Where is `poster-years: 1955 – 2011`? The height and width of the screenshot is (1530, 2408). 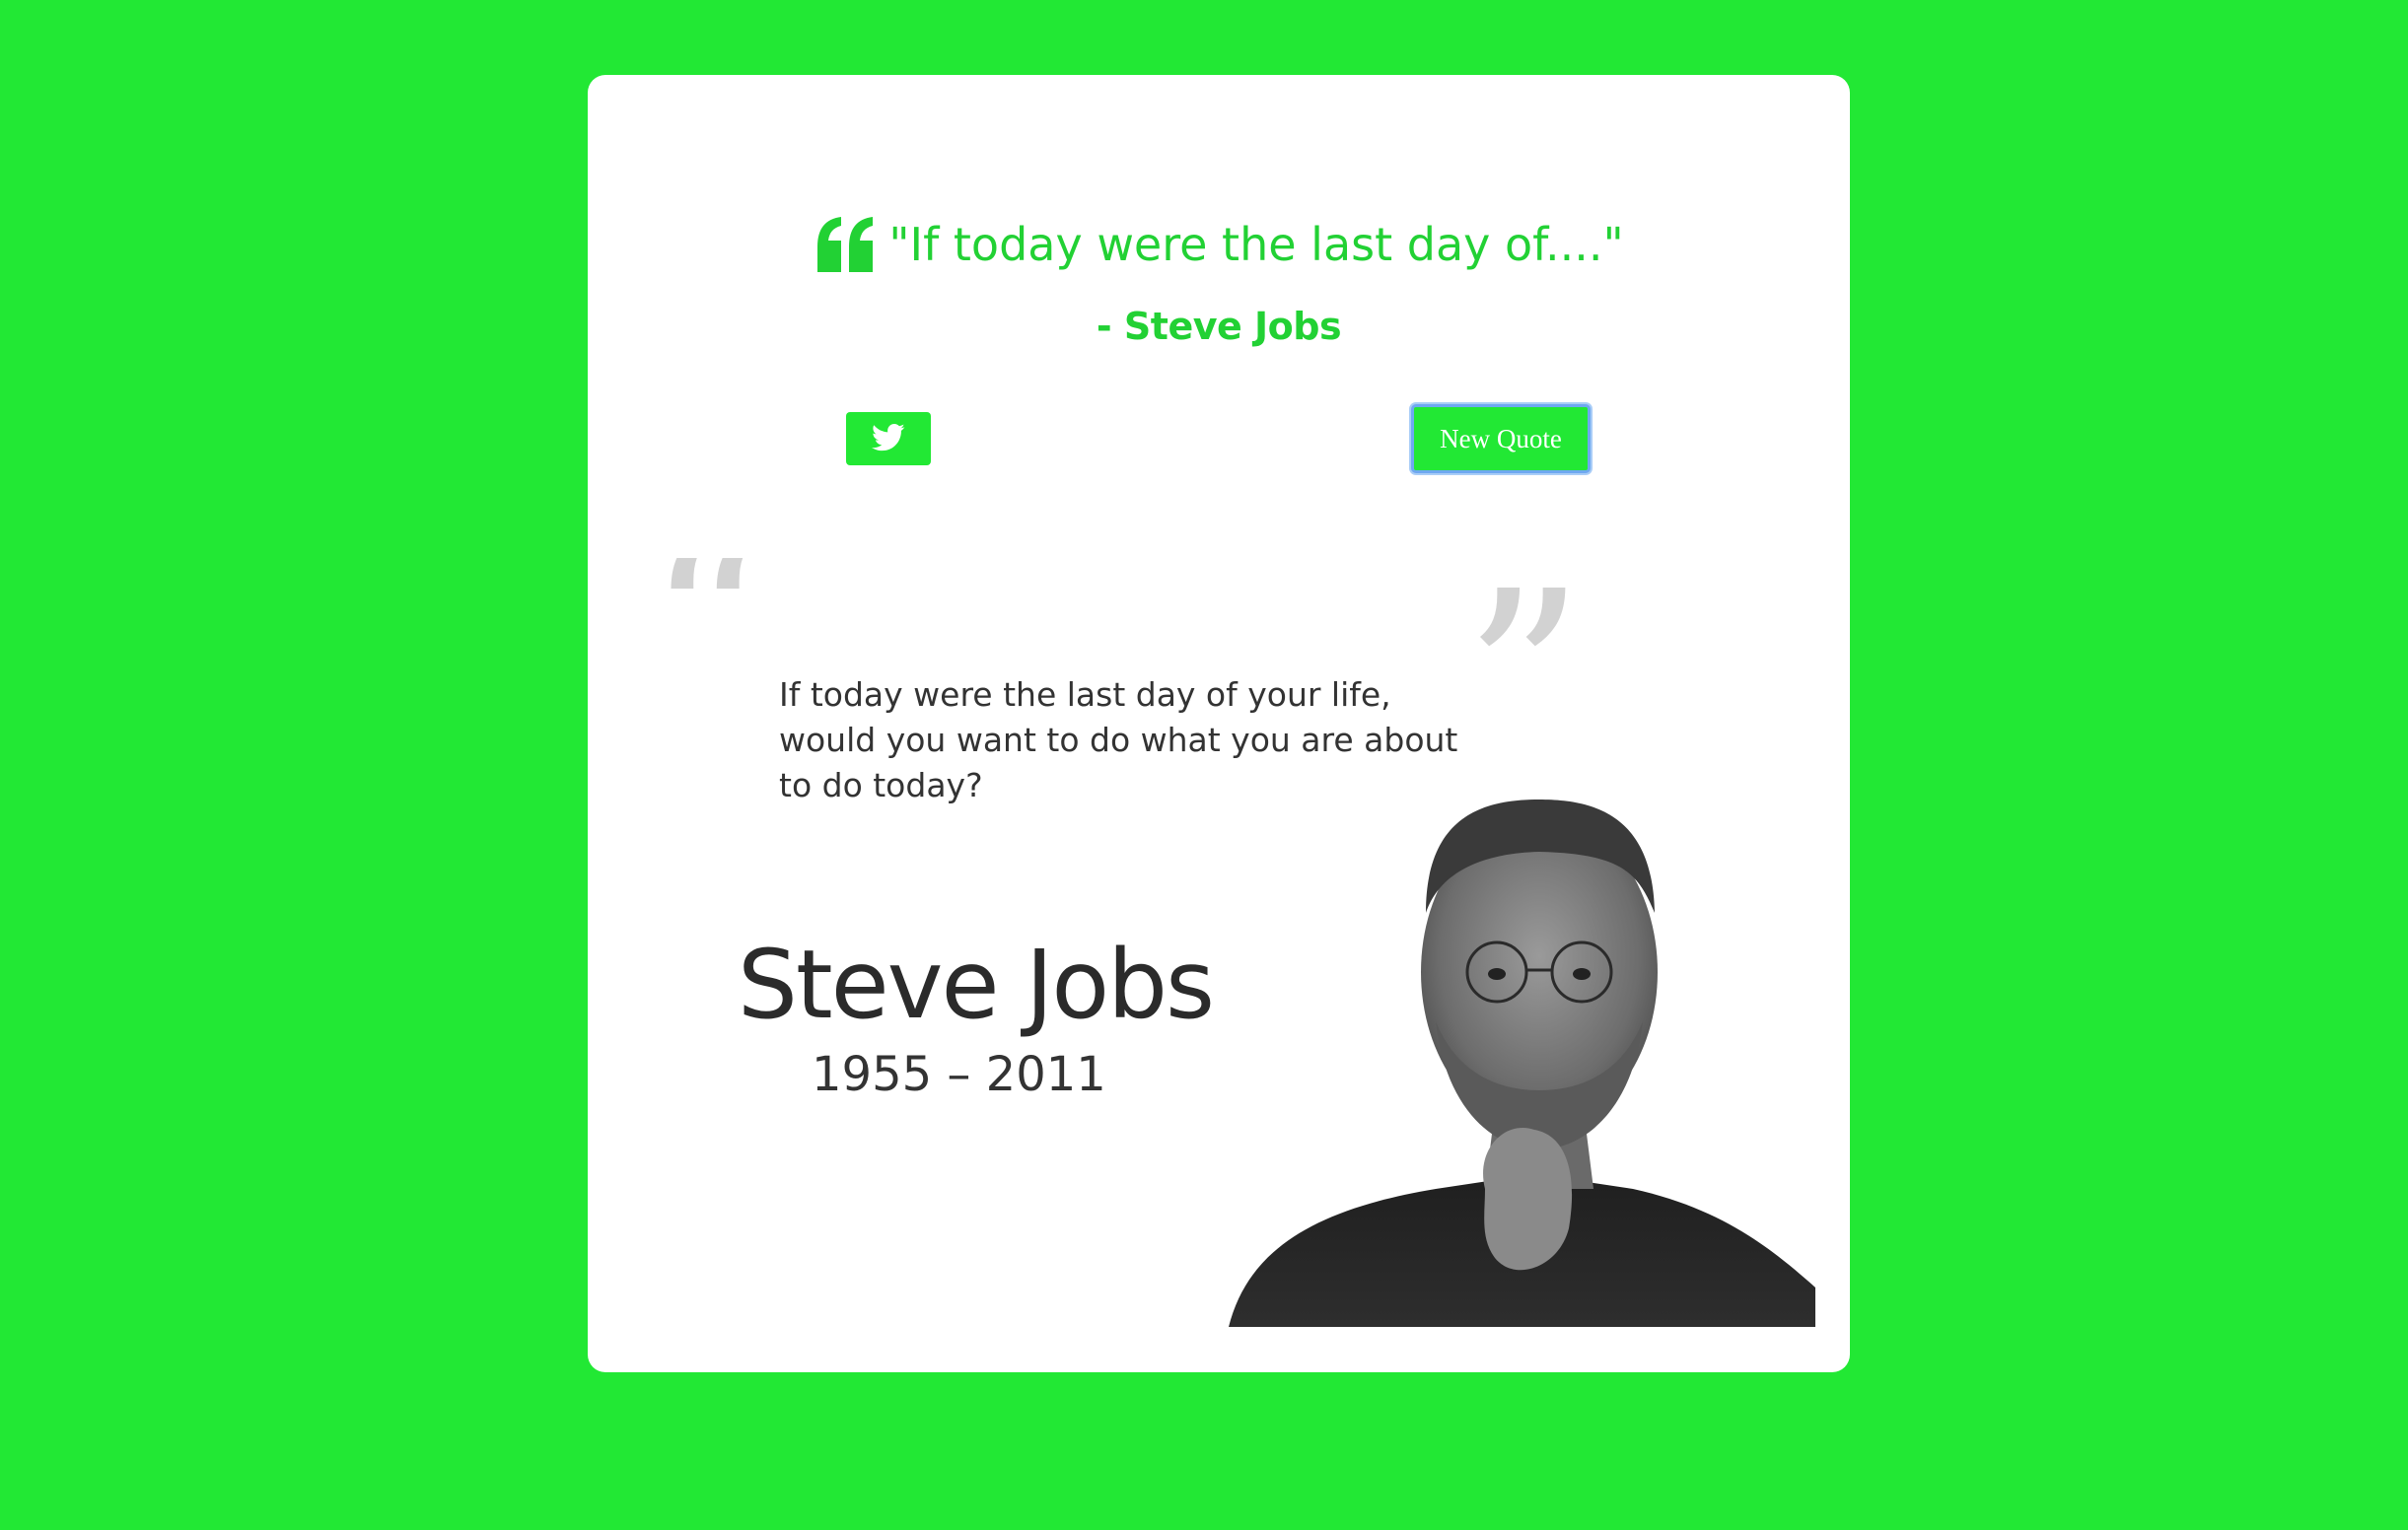 poster-years: 1955 – 2011 is located at coordinates (959, 1074).